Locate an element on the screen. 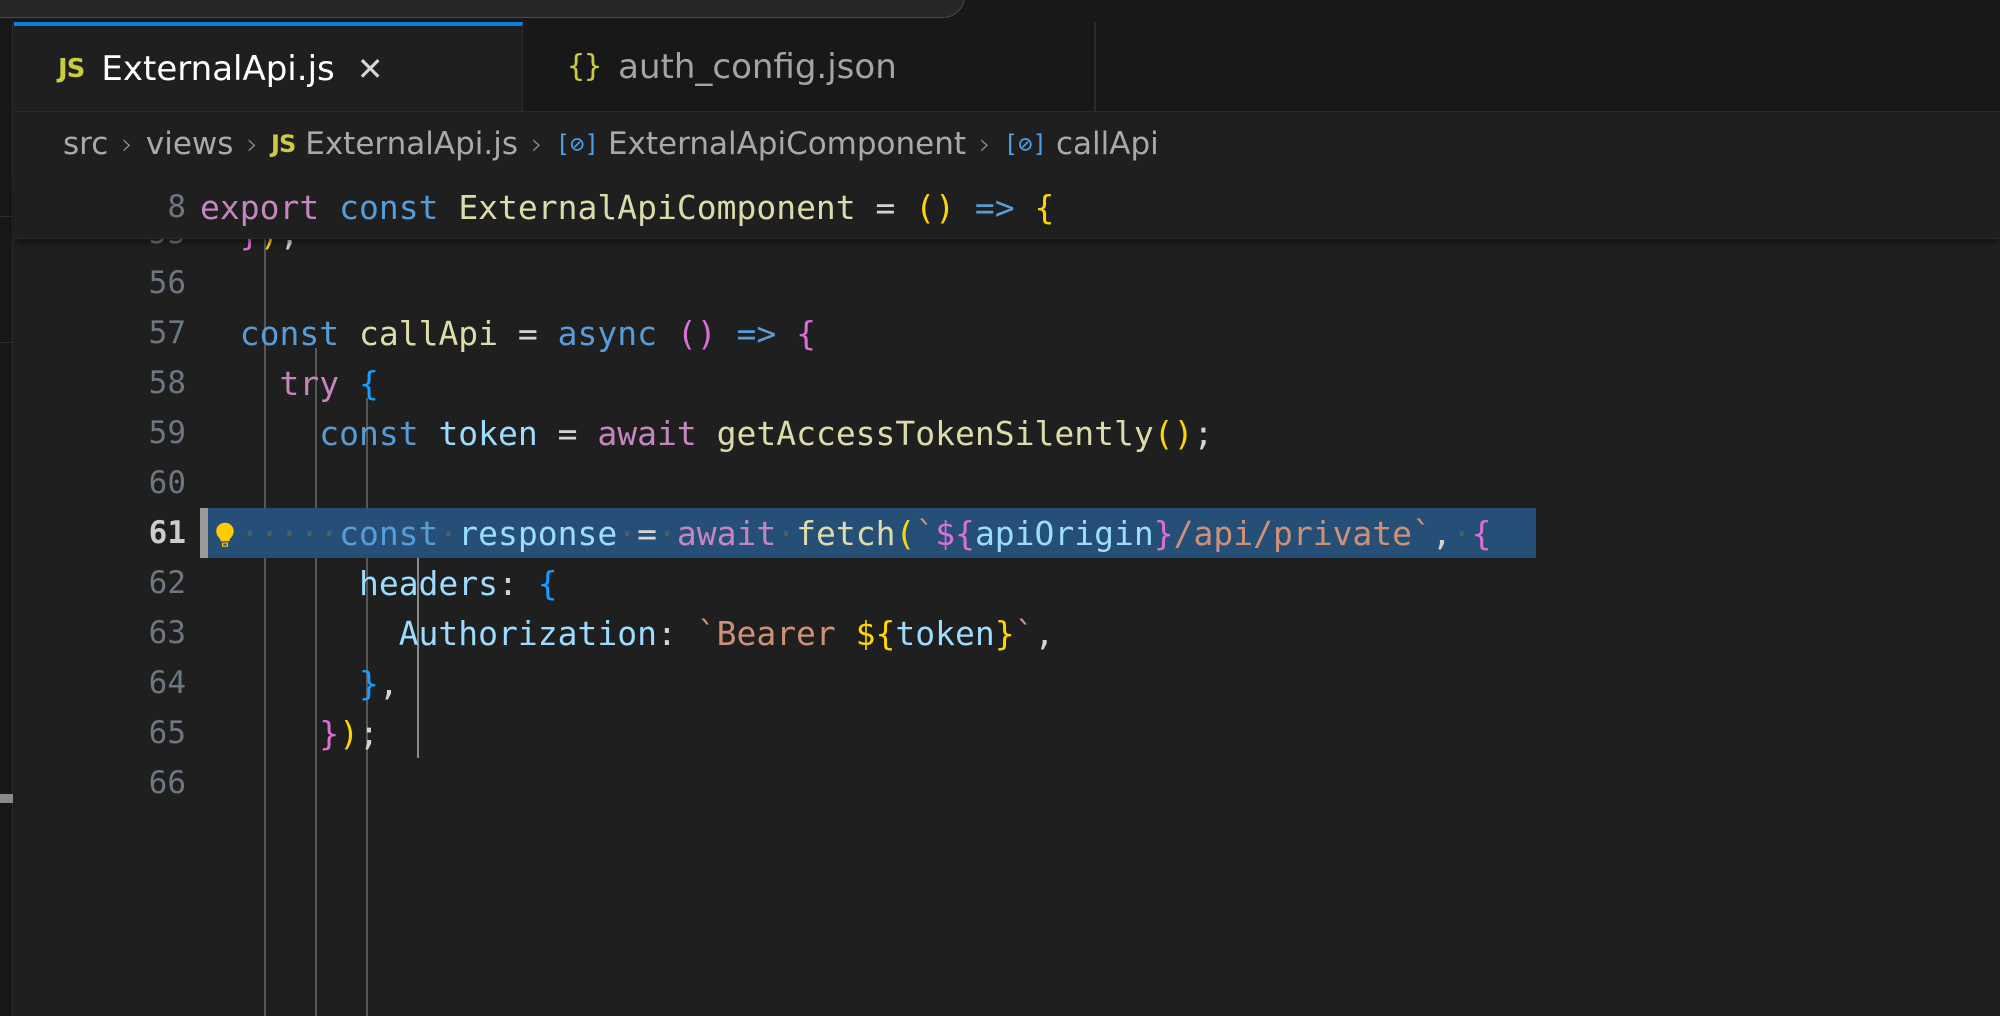 The image size is (2000, 1016). line-number: 56 is located at coordinates (167, 282).